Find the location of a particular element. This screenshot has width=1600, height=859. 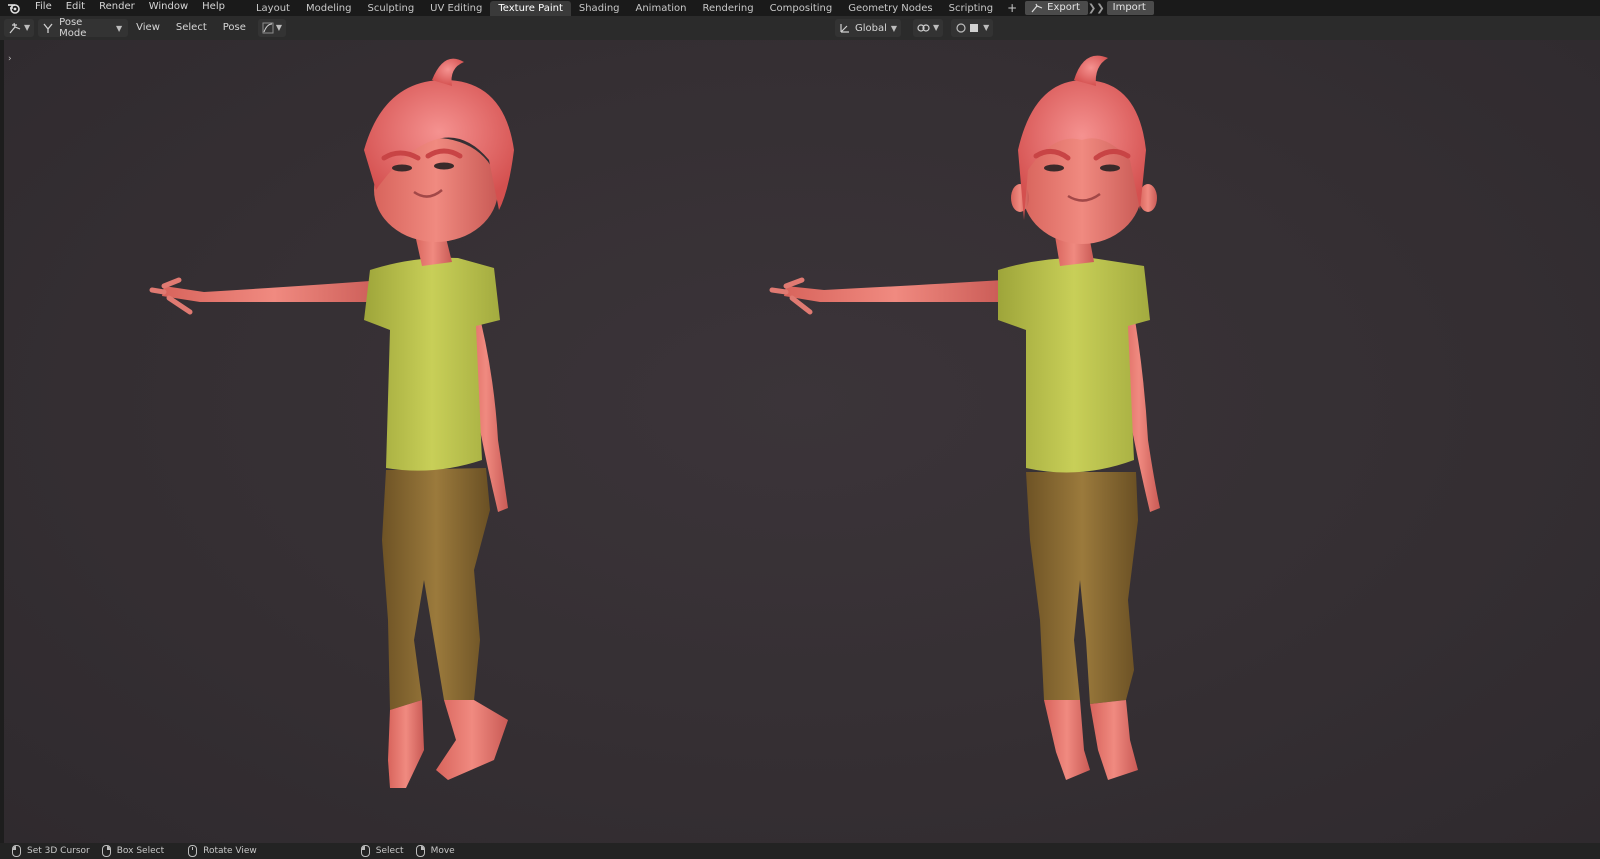

menu-edit: Edit is located at coordinates (75, 8).